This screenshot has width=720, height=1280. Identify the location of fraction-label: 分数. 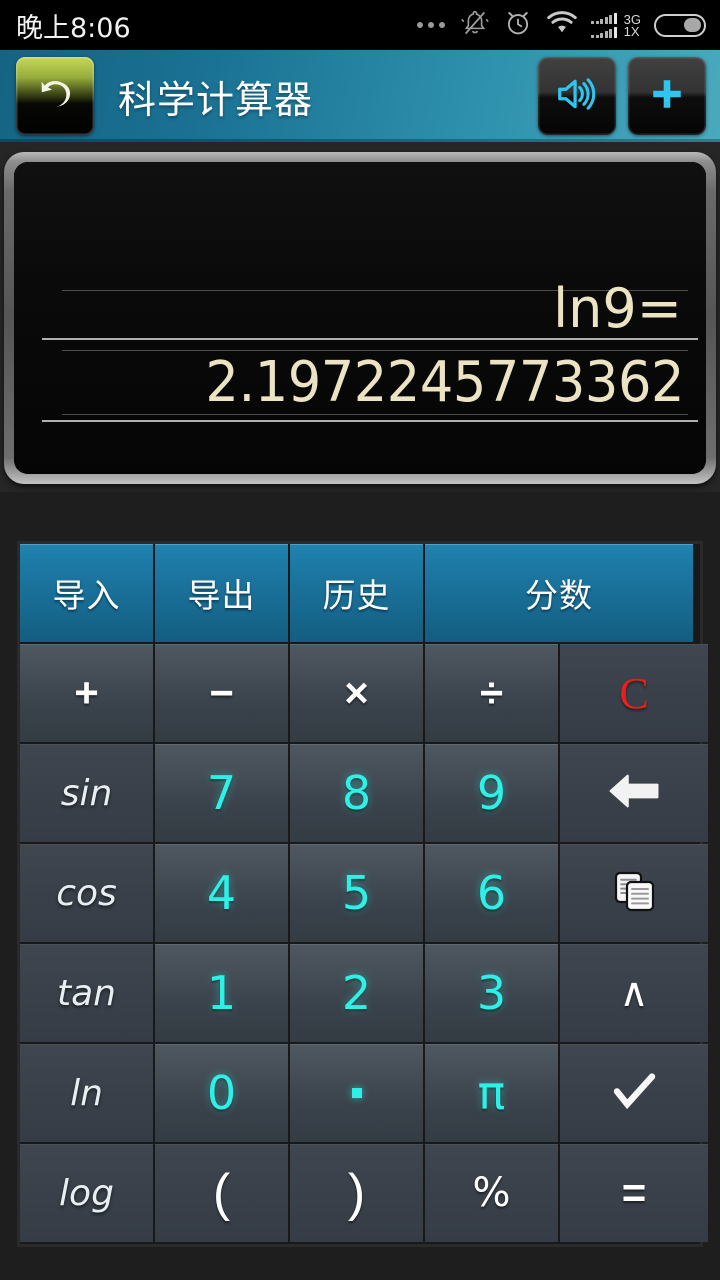
(559, 595).